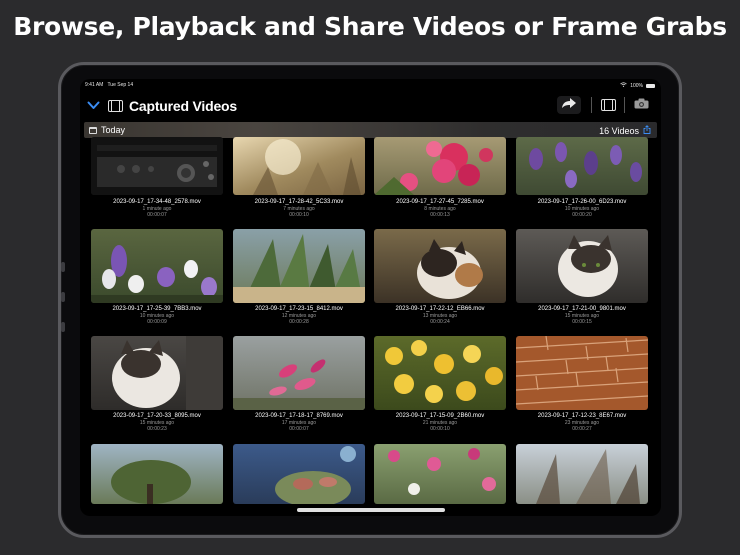 The width and height of the screenshot is (740, 555). I want to click on video-filename: 2023-09-17_17-34-48_2578.mov, so click(157, 202).